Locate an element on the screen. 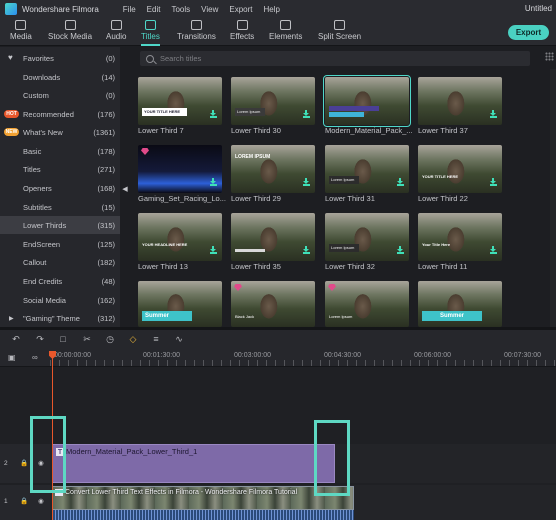  search-input: Search titles is located at coordinates (180, 58).